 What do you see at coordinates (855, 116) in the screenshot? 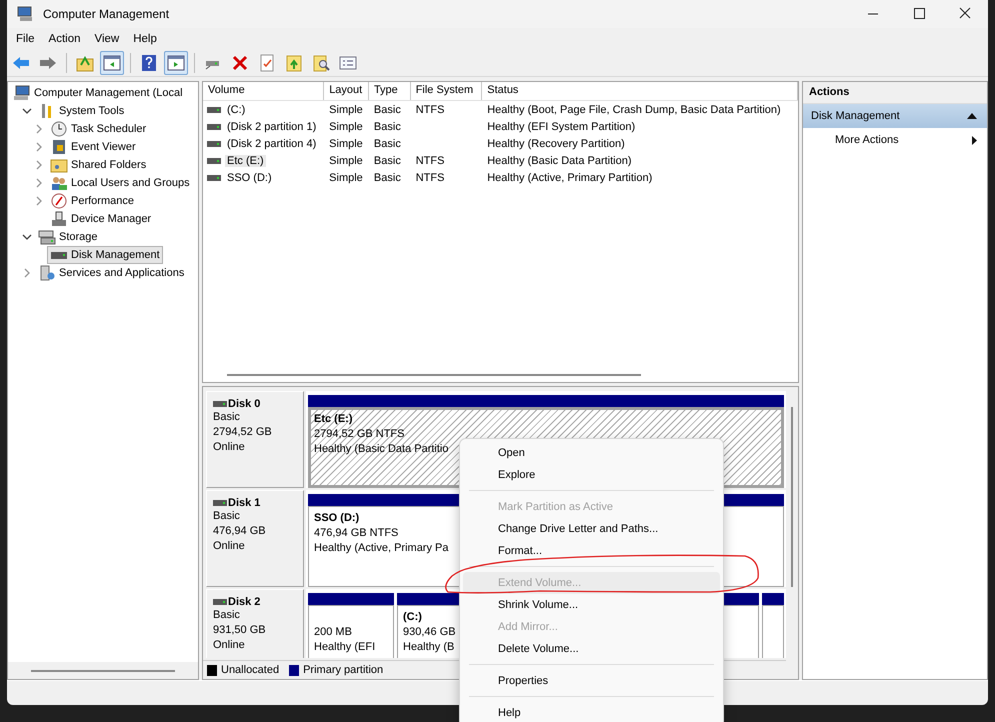
I see `section-title: Disk Management` at bounding box center [855, 116].